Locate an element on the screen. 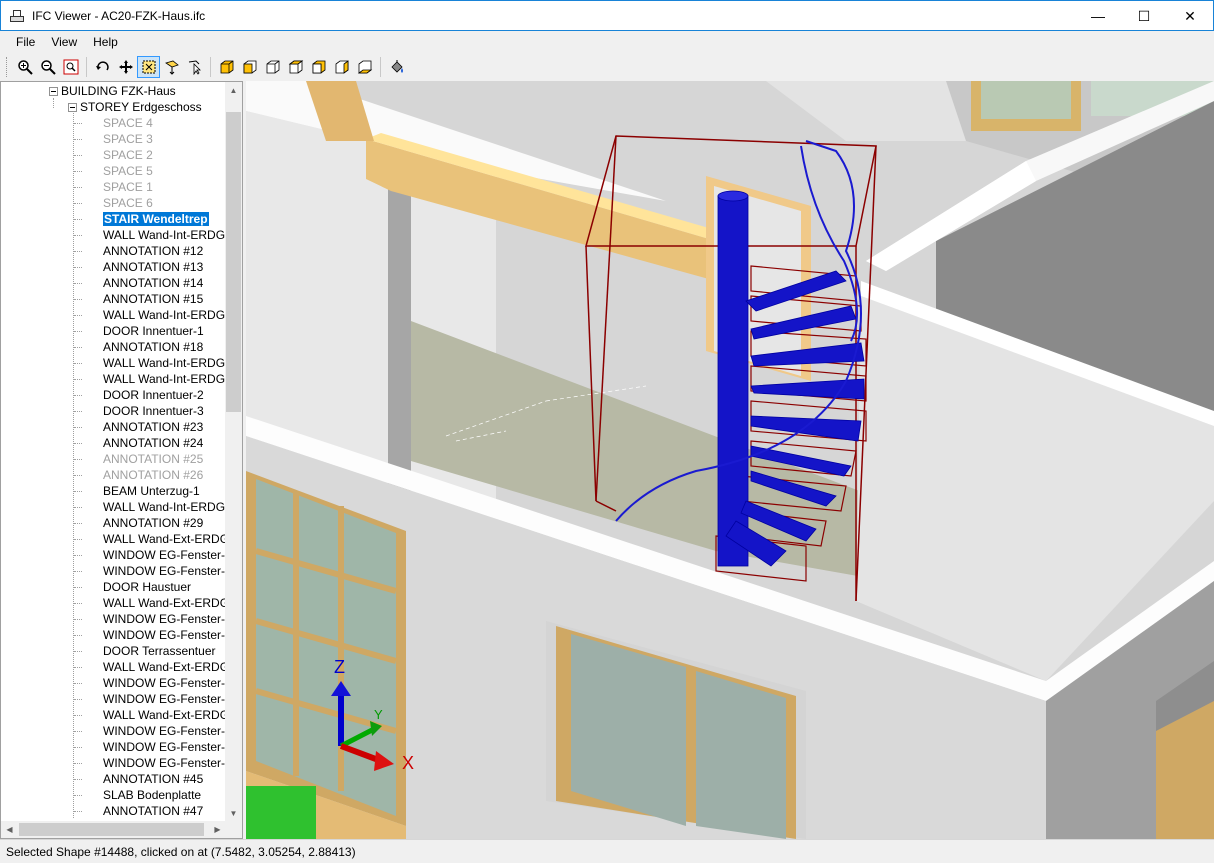  tree-item-label: SPACE 5 is located at coordinates (128, 171).